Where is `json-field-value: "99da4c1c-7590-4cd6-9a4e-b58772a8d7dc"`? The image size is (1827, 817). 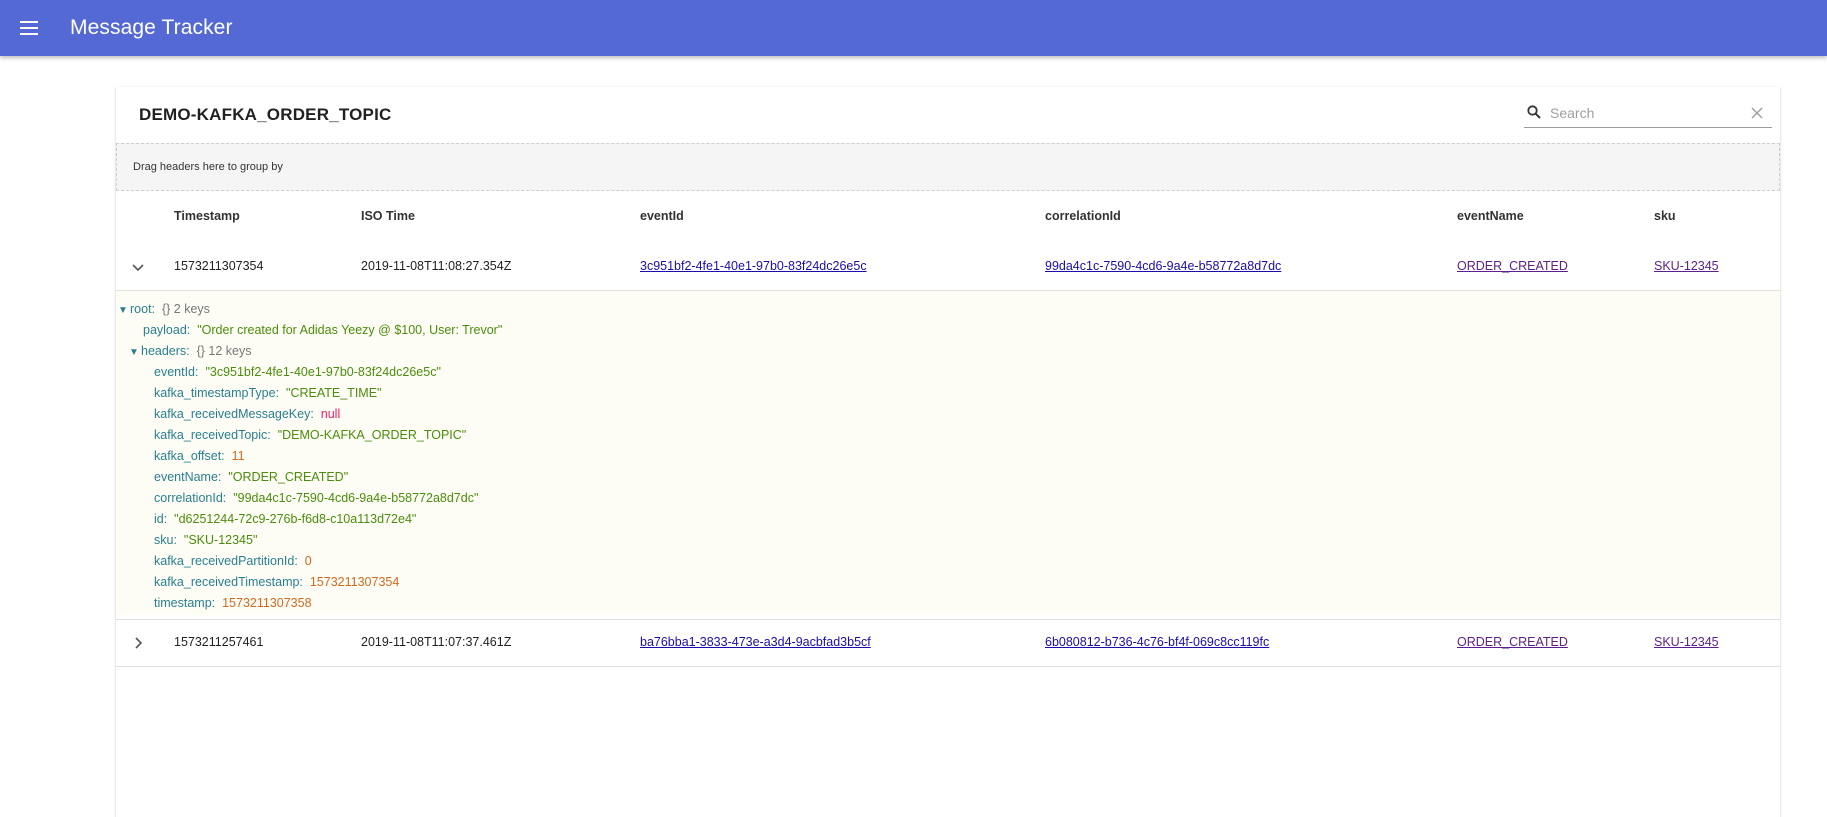 json-field-value: "99da4c1c-7590-4cd6-9a4e-b58772a8d7dc" is located at coordinates (356, 498).